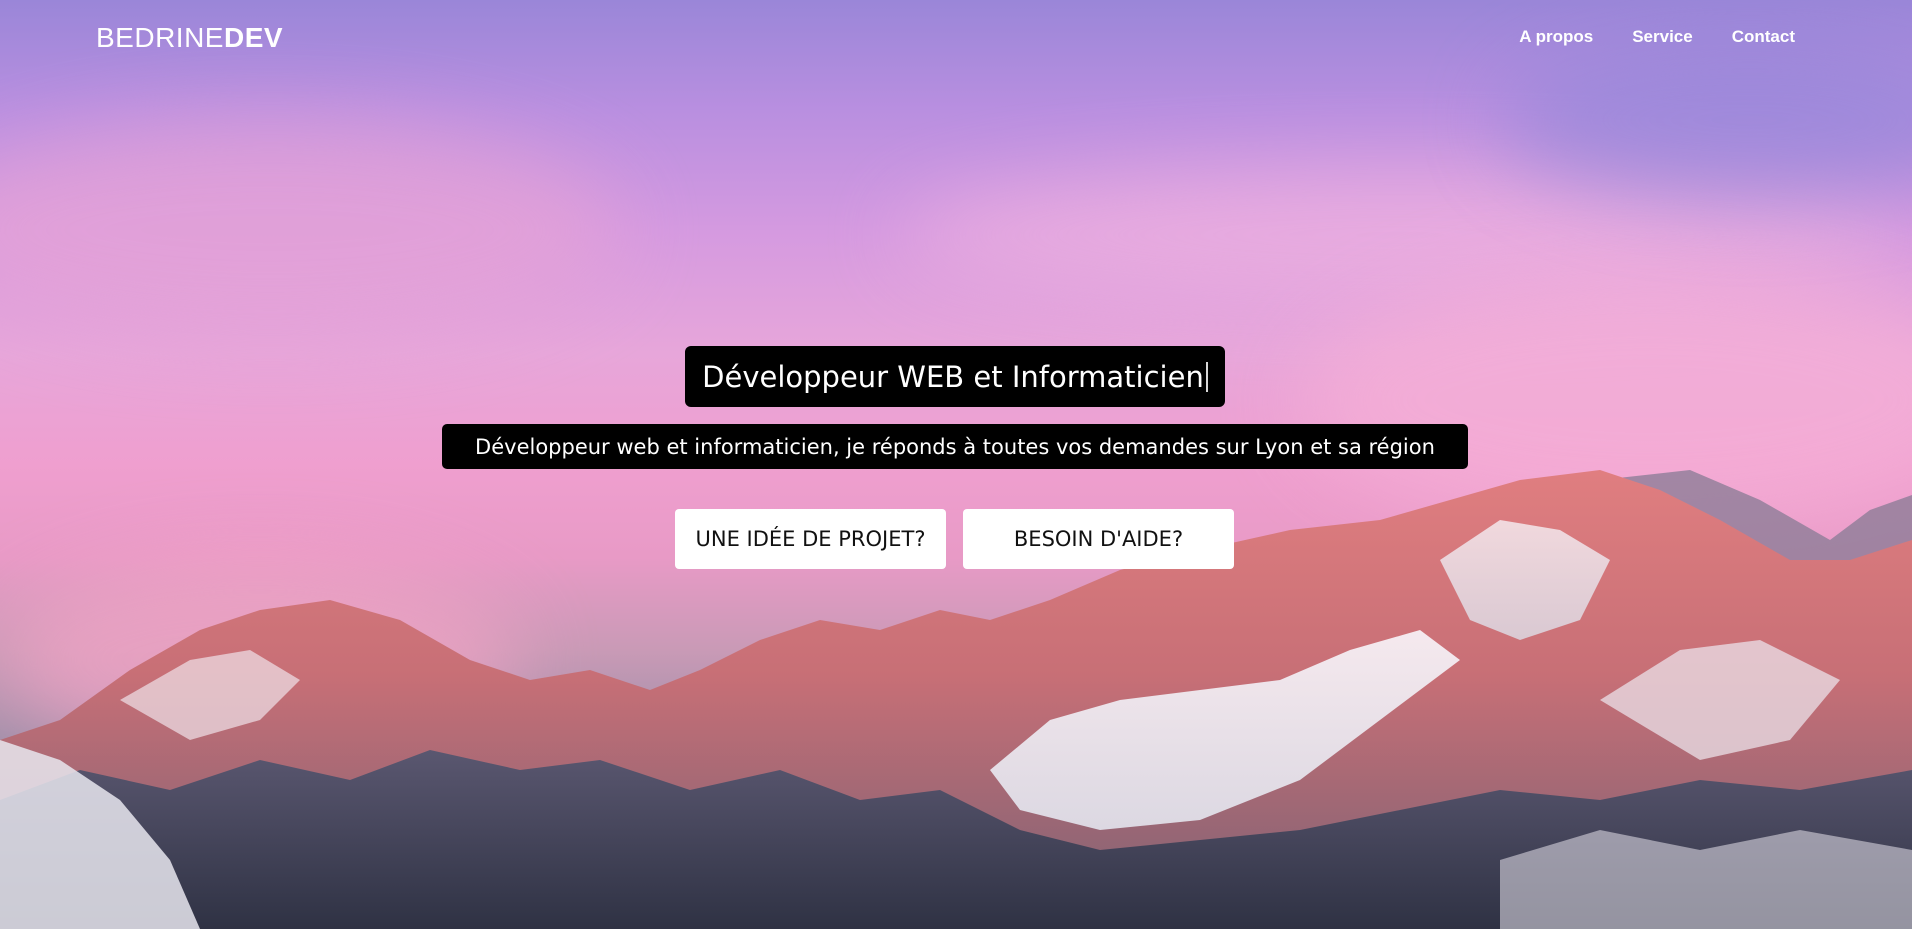  I want to click on nav-link-a-propos: A propos, so click(1556, 37).